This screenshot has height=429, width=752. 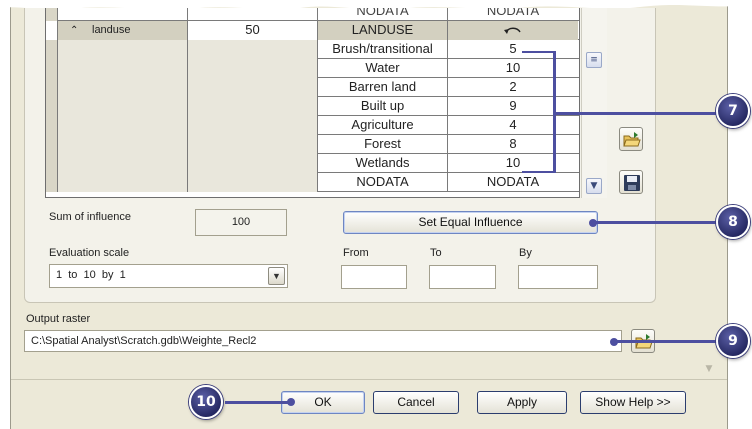 What do you see at coordinates (513, 144) in the screenshot?
I see `new-value-cell: 8` at bounding box center [513, 144].